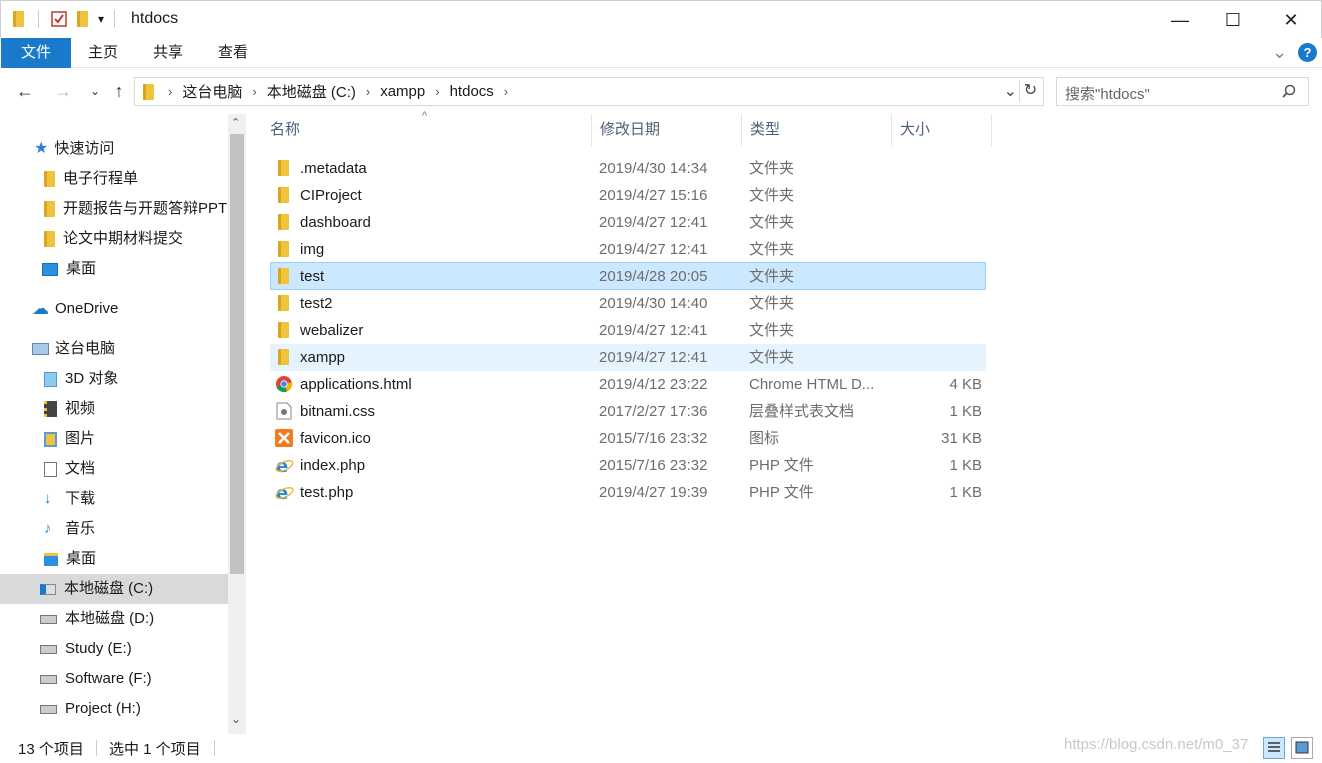 The height and width of the screenshot is (763, 1322). Describe the element at coordinates (772, 276) in the screenshot. I see `file-type: 文件夹` at that location.